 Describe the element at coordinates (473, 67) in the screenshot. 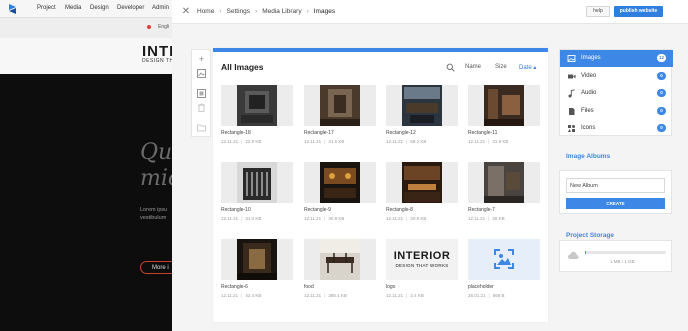

I see `sort-name-button: Name` at that location.